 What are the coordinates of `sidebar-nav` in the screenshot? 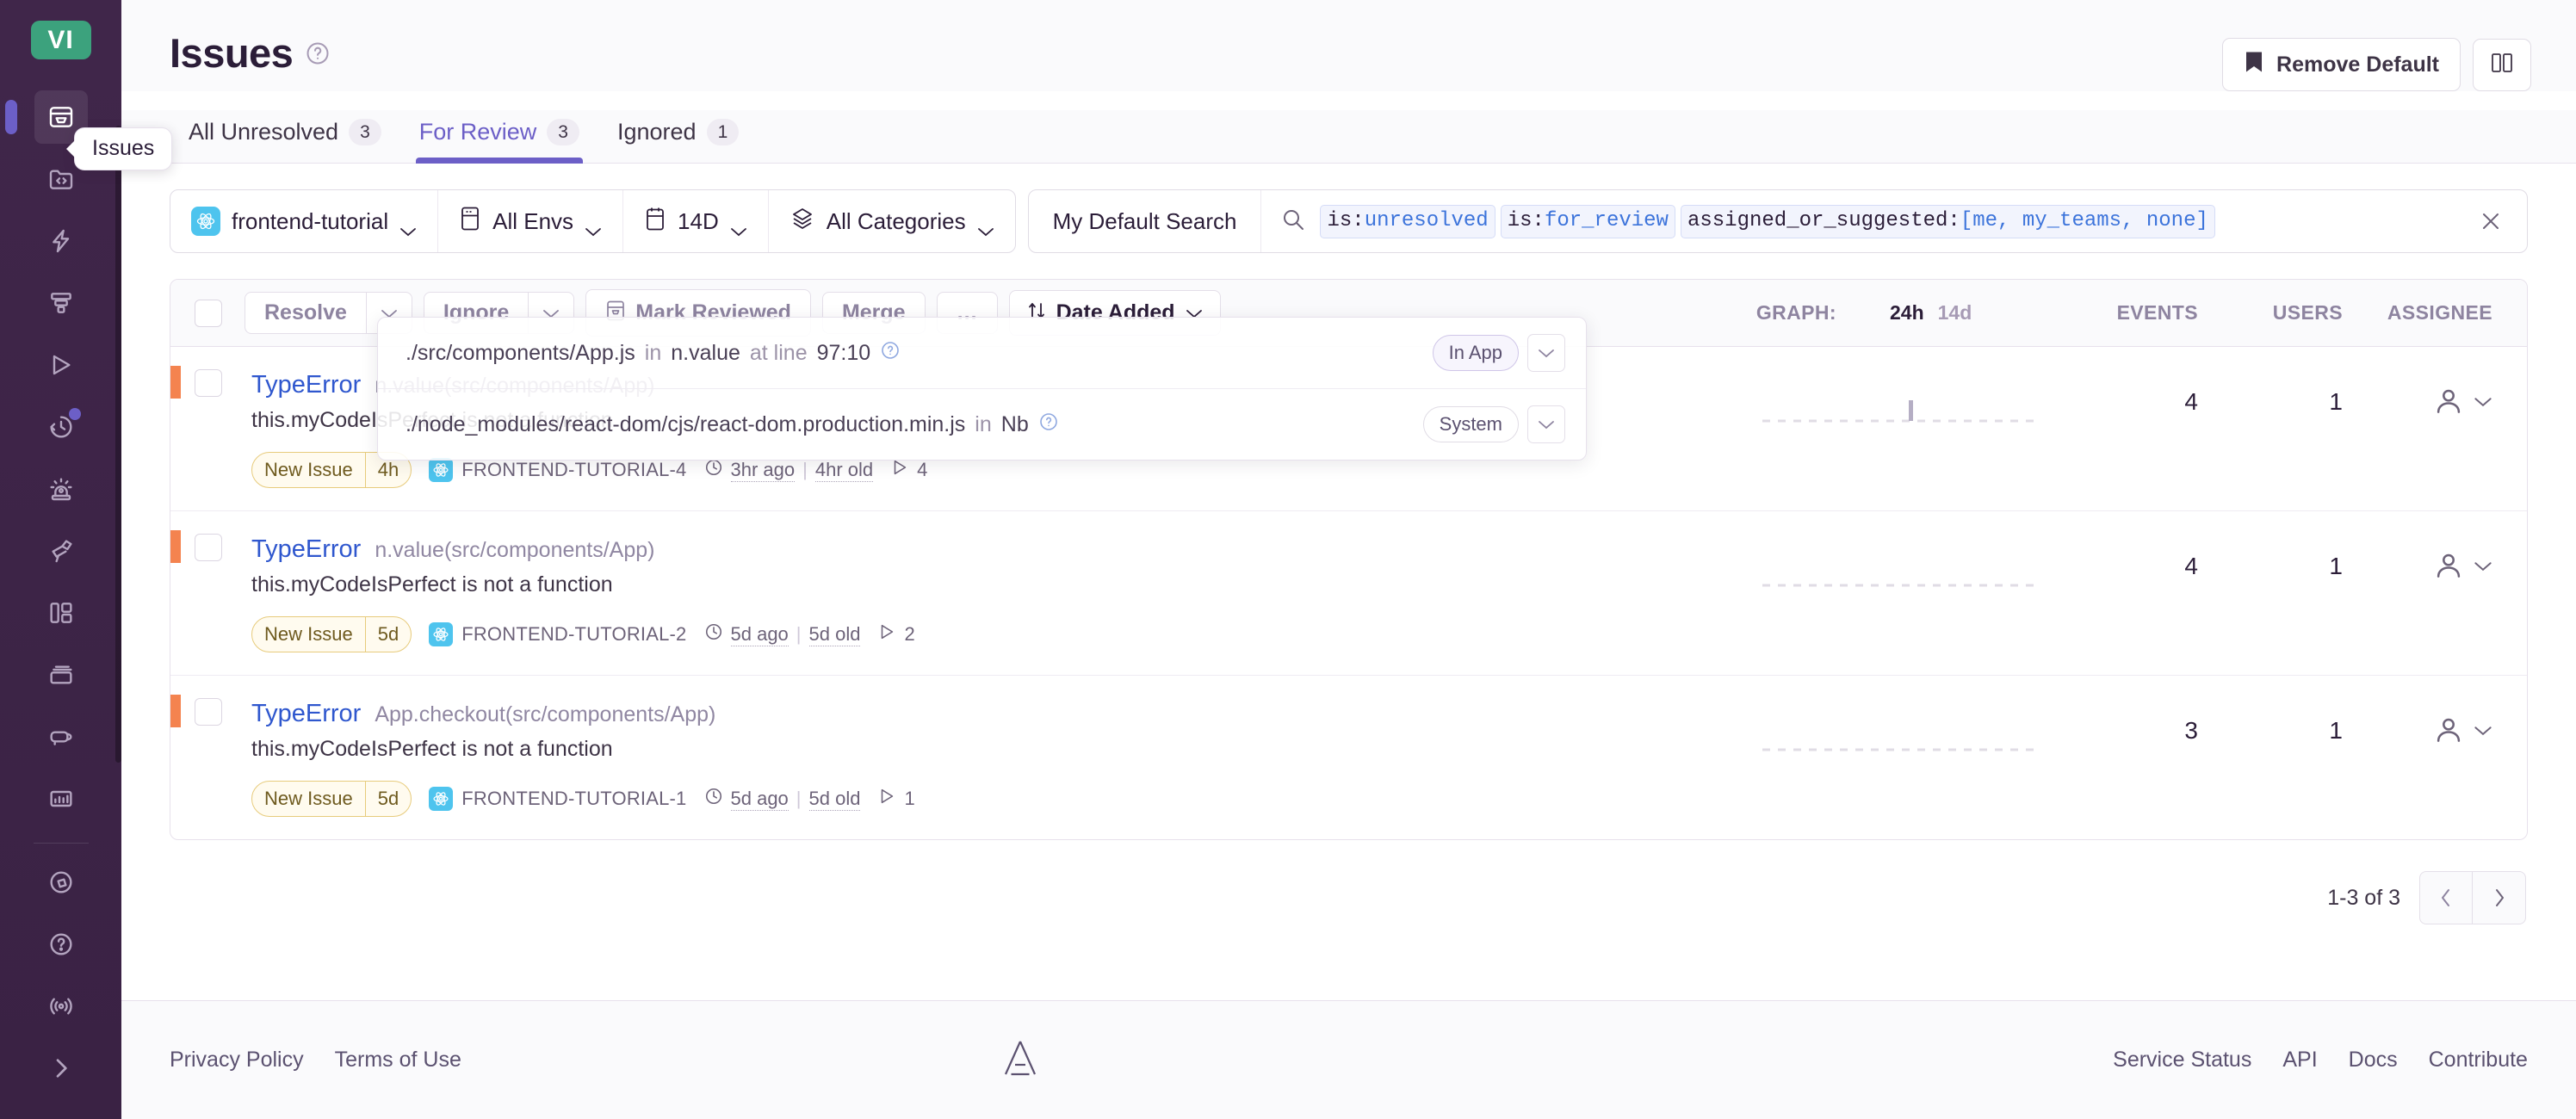 It's located at (61, 462).